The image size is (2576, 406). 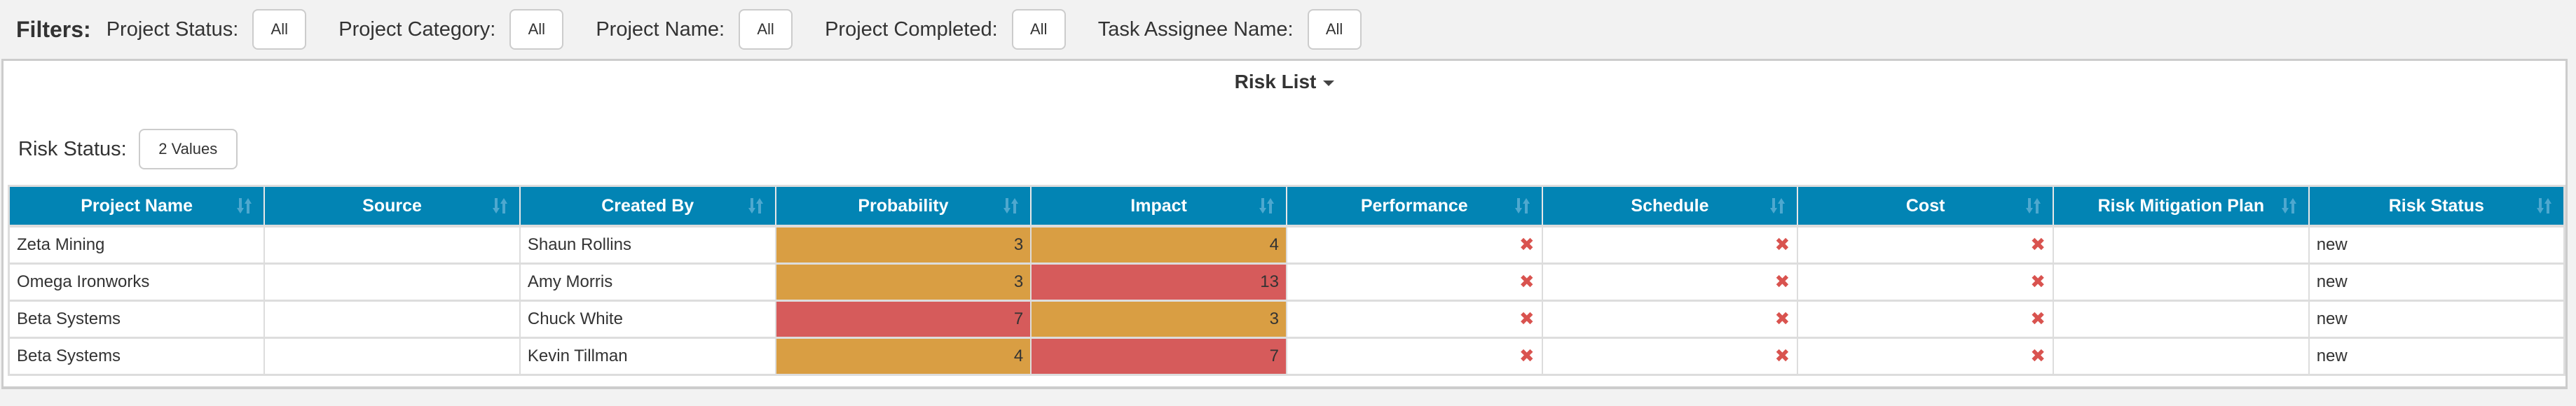 I want to click on column-header-risk-mitigation-plan: Risk Mitigation Plan, so click(x=2182, y=206).